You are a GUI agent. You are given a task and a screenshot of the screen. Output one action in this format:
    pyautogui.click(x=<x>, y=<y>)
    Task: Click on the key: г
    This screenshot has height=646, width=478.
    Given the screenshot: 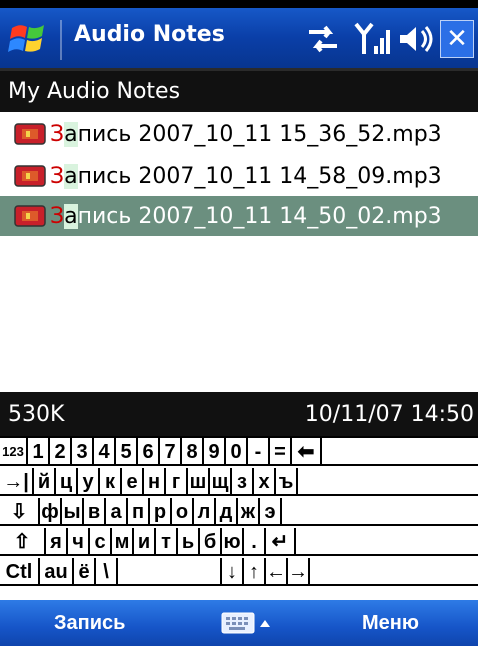 What is the action you would take?
    pyautogui.click(x=177, y=482)
    